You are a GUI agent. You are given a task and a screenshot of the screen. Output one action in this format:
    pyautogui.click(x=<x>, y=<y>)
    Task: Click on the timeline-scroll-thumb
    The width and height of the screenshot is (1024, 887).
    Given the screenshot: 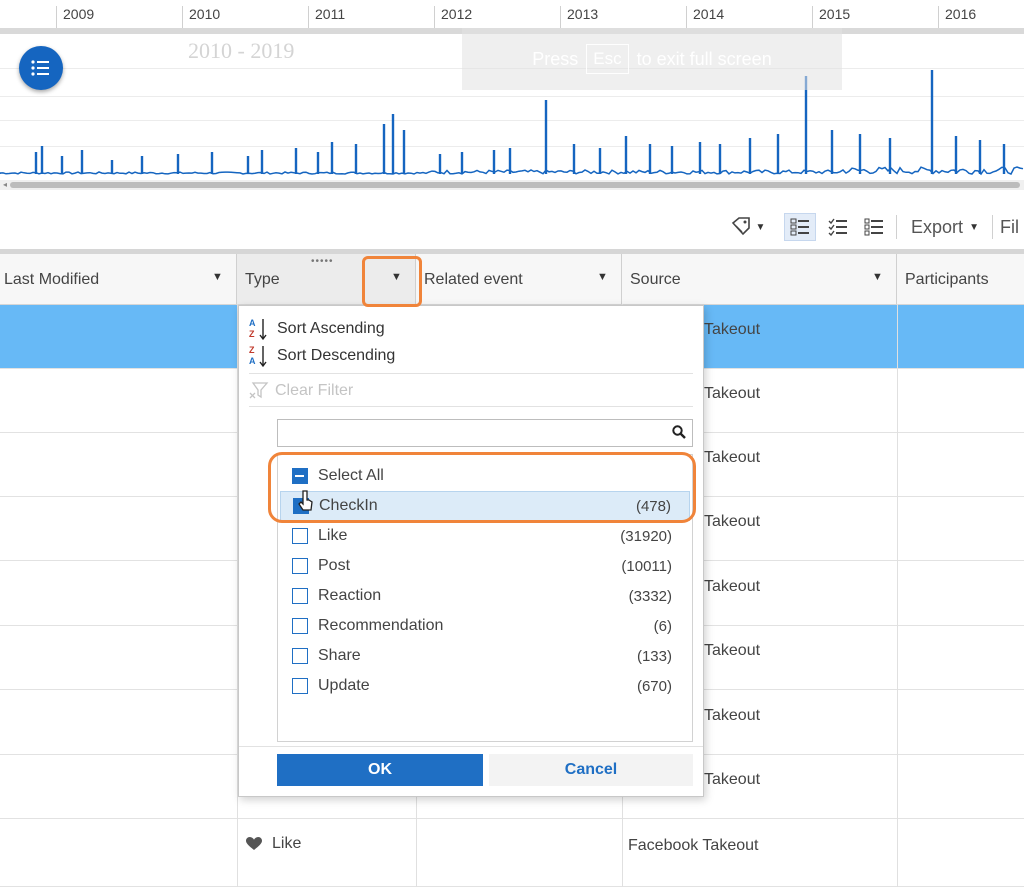 What is the action you would take?
    pyautogui.click(x=515, y=185)
    